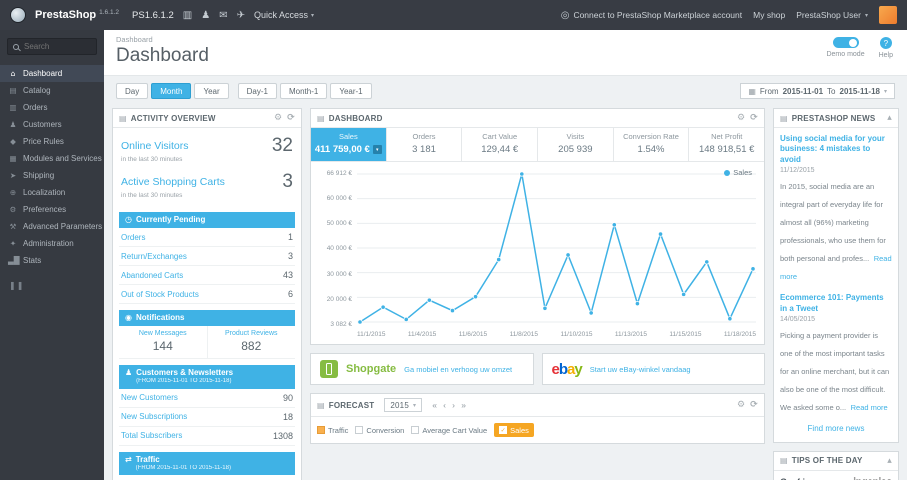 The image size is (907, 480). What do you see at coordinates (153, 15) in the screenshot?
I see `shop-name: PS1.6.1.2` at bounding box center [153, 15].